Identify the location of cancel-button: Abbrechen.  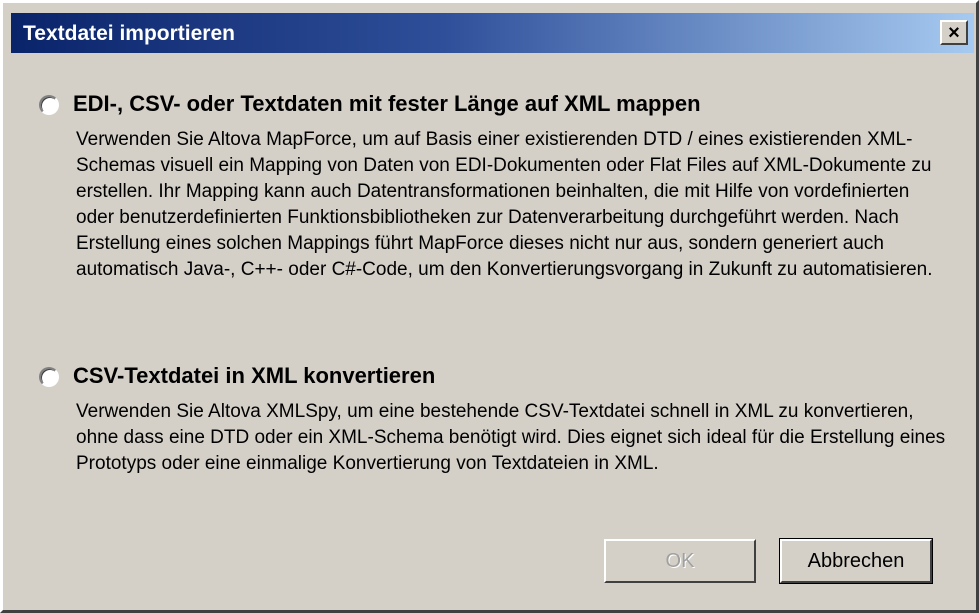
(856, 561).